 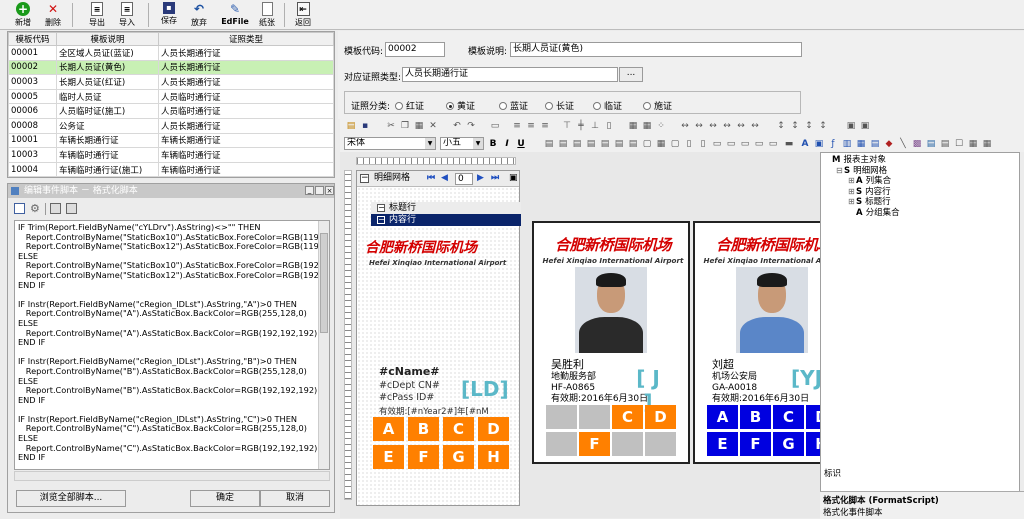 What do you see at coordinates (789, 144) in the screenshot?
I see `line-icon: ▬` at bounding box center [789, 144].